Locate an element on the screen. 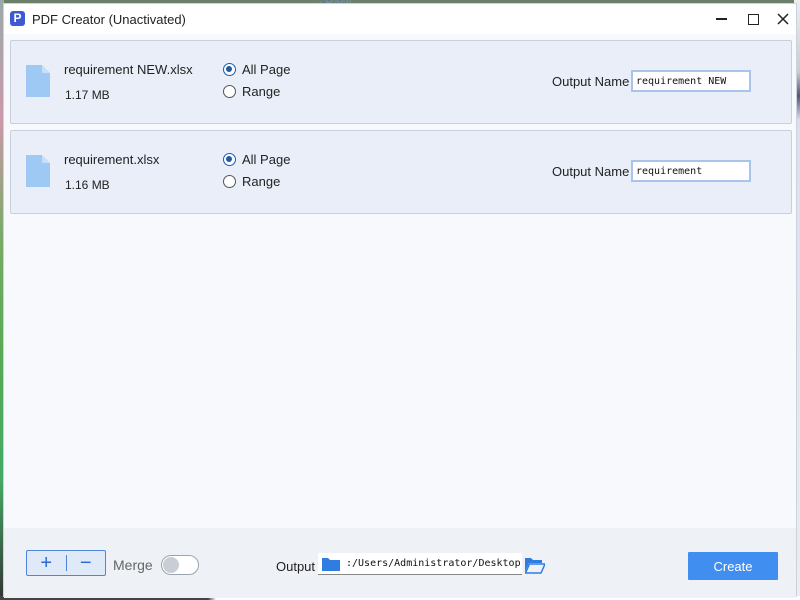 Image resolution: width=800 pixels, height=600 pixels. file-size: 1.17 MB is located at coordinates (87, 95).